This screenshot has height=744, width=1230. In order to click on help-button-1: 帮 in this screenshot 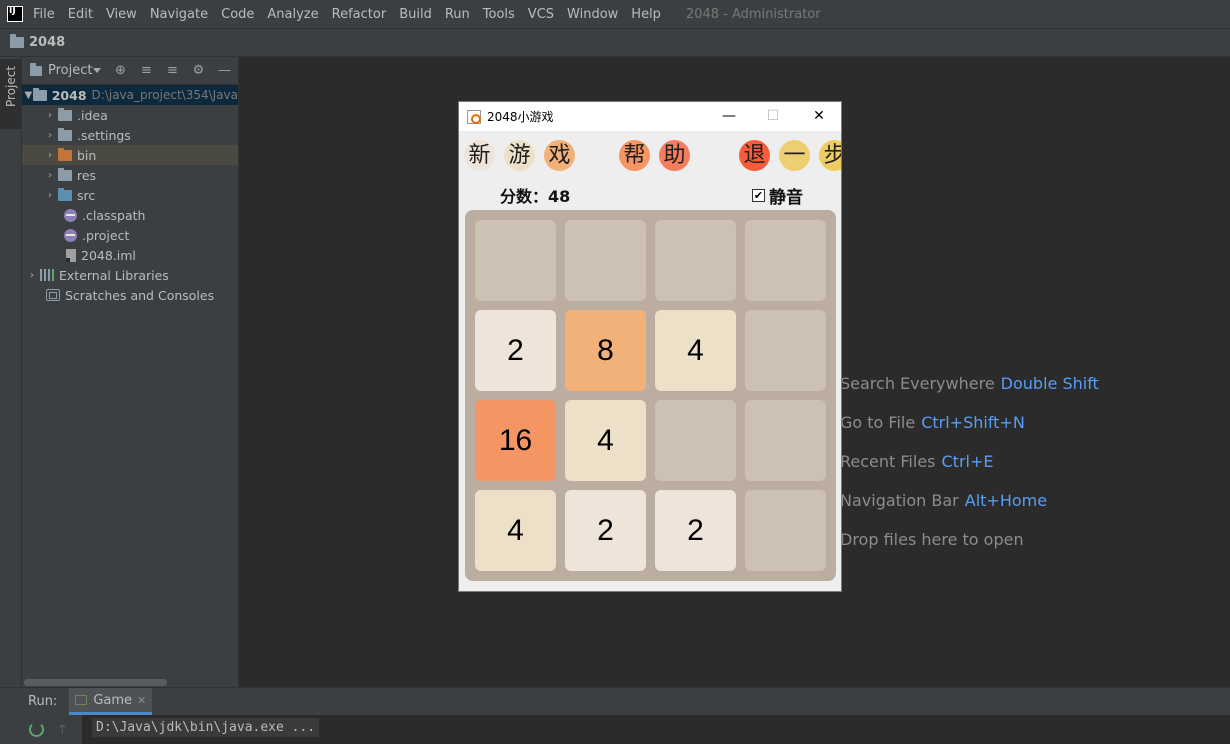, I will do `click(634, 155)`.